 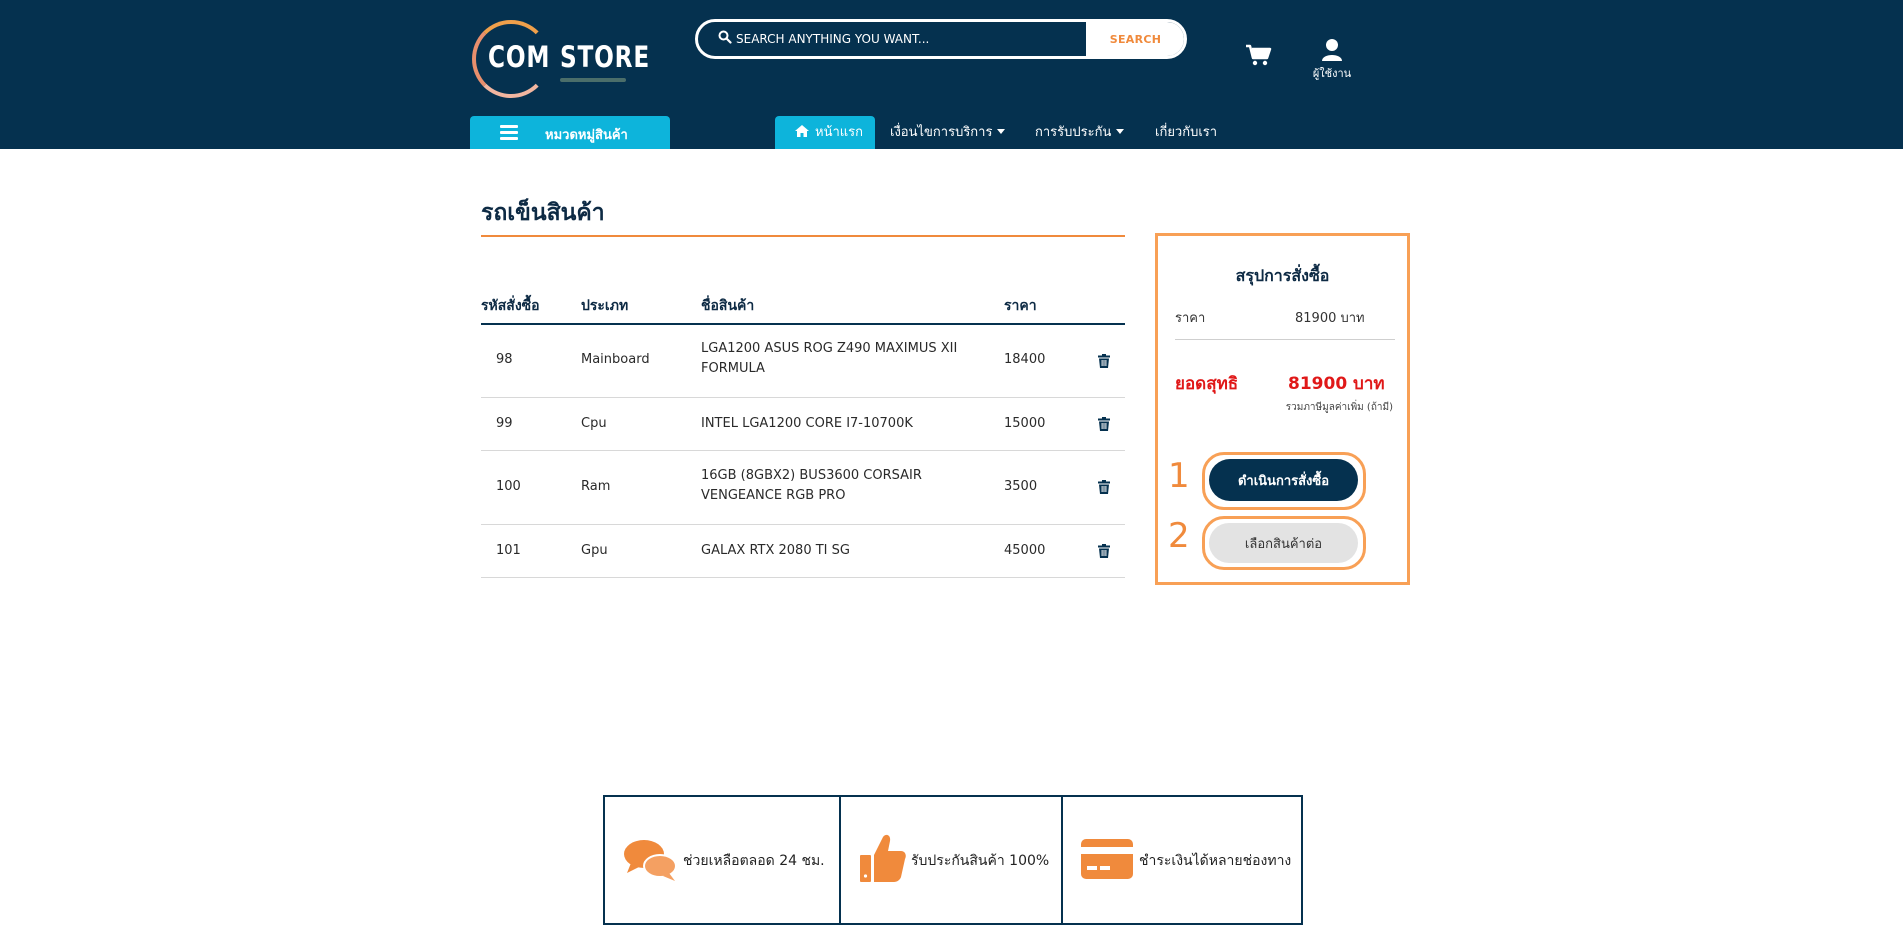 I want to click on summary-title: สรุปการสั่งซื้อ, so click(x=1282, y=275).